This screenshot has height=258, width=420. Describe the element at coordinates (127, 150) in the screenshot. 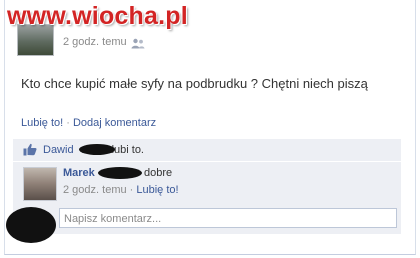

I see `likes-suffix: lubi to.` at that location.